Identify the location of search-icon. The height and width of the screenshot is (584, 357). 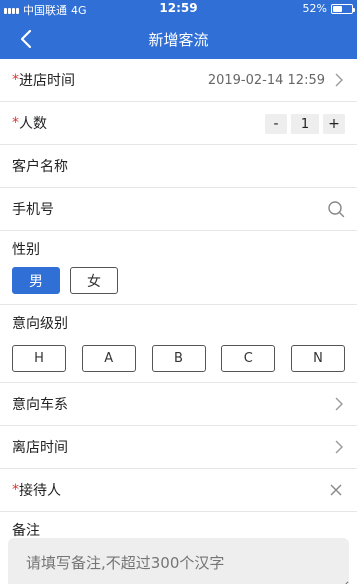
(336, 209).